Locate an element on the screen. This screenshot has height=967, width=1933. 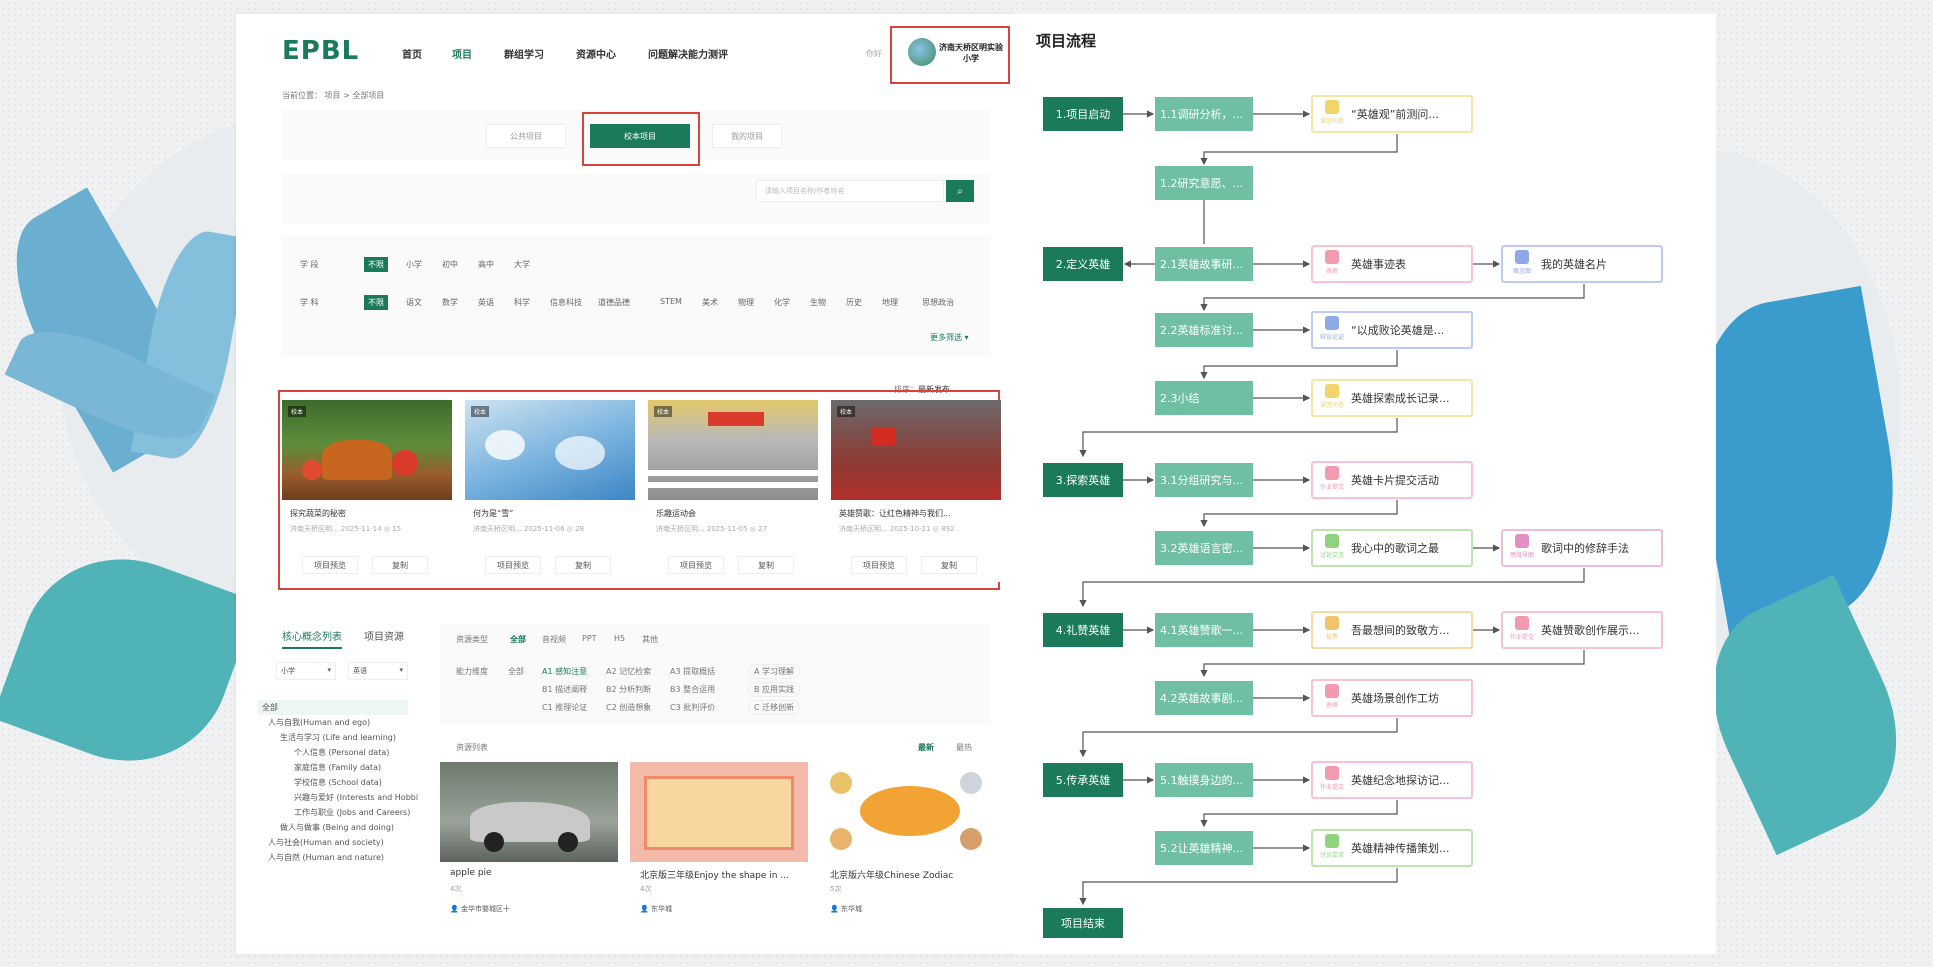
ability-option: B2 分析判断 is located at coordinates (628, 689).